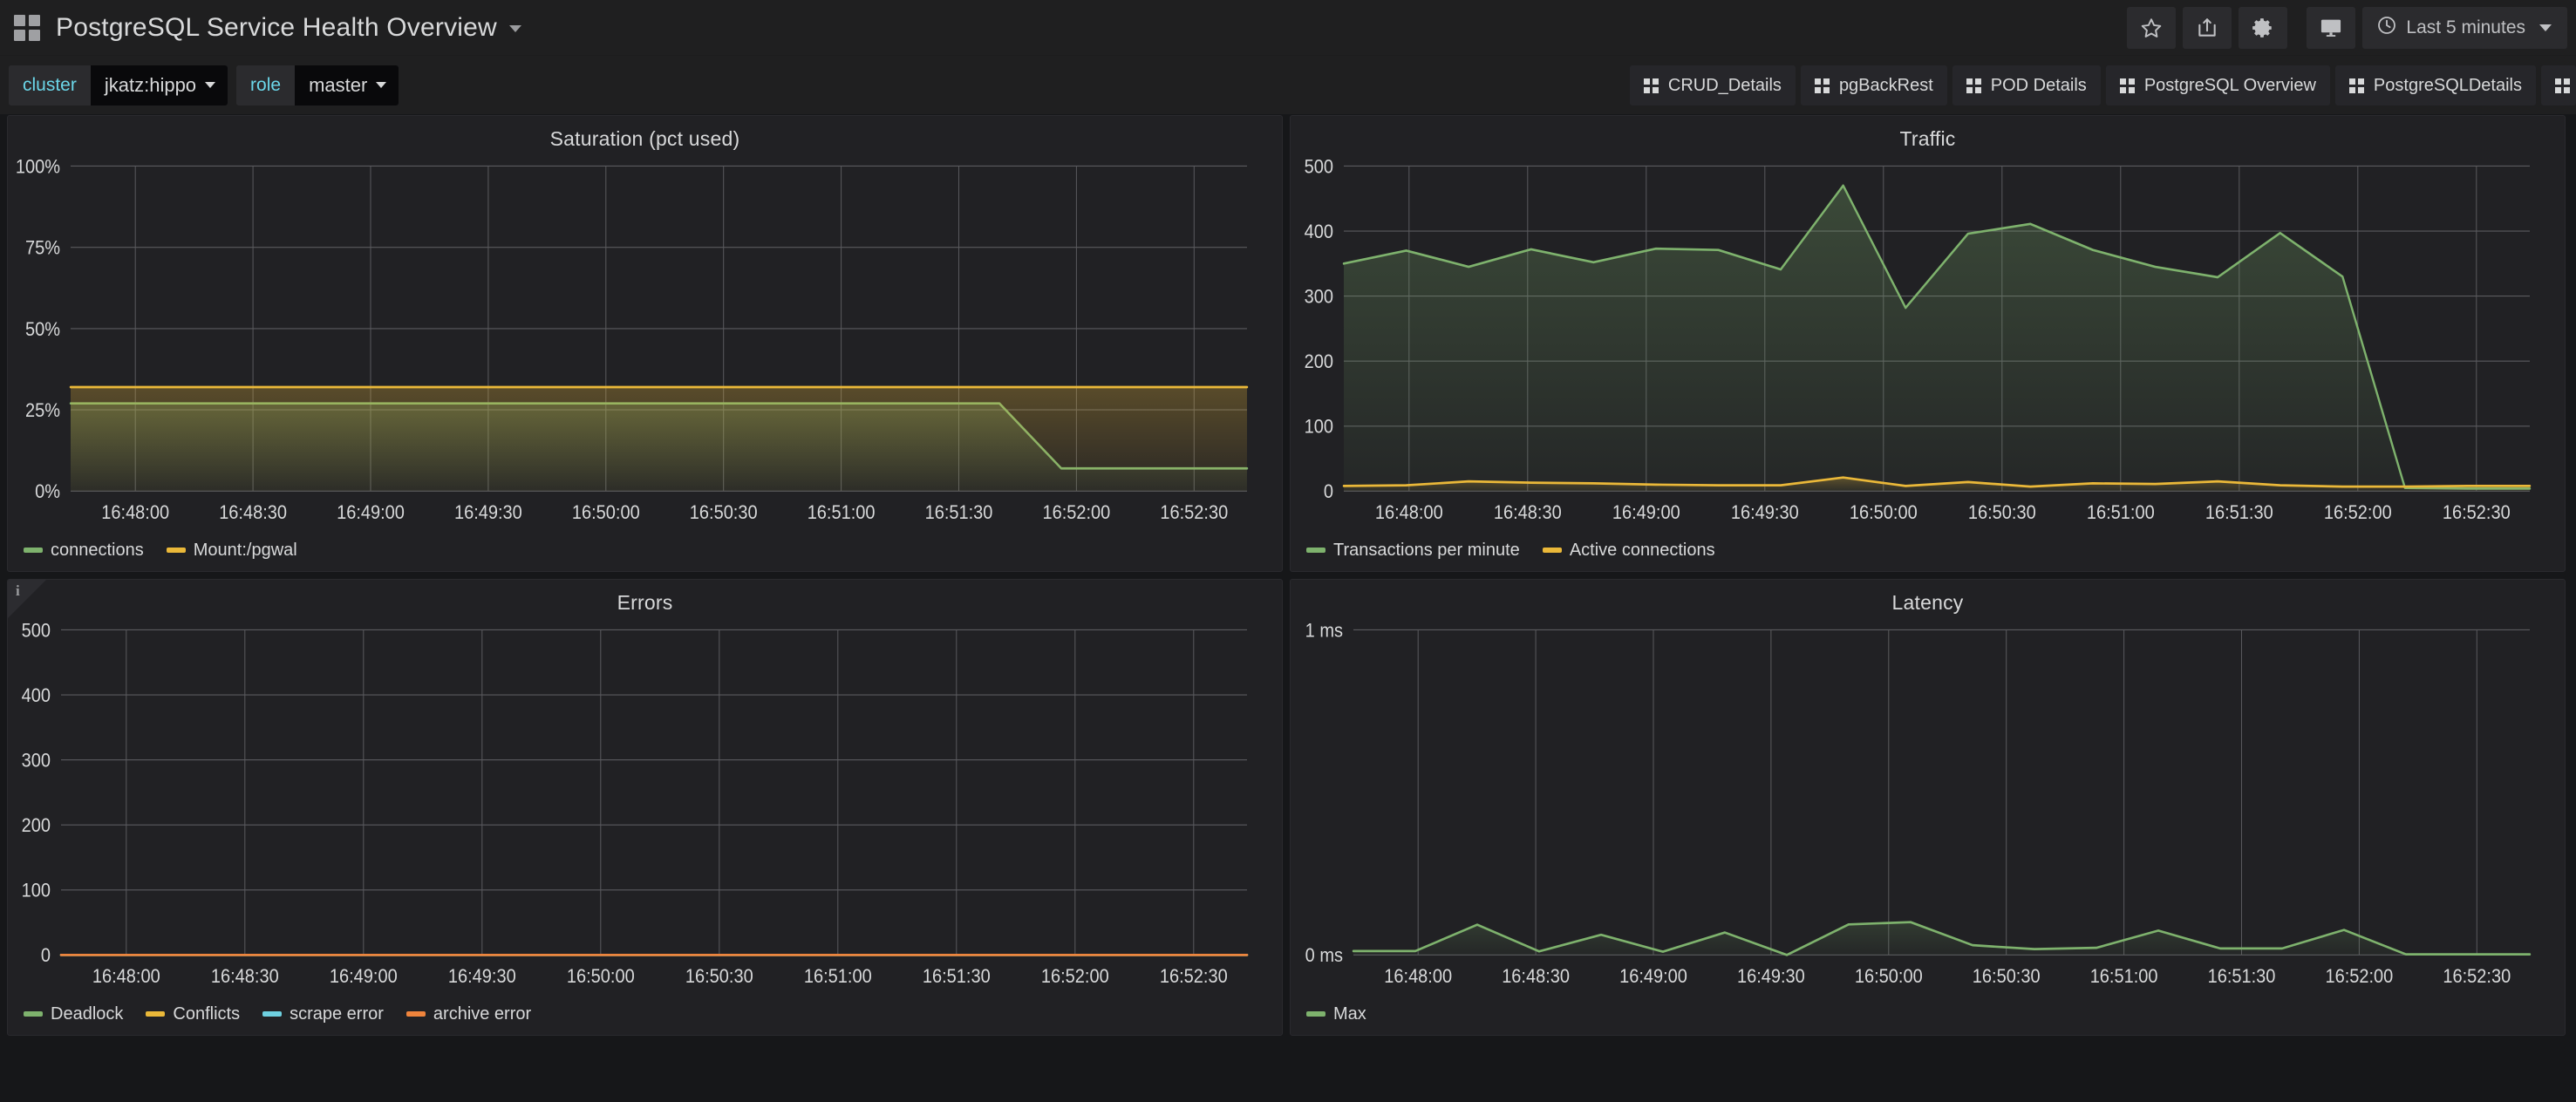  What do you see at coordinates (2332, 28) in the screenshot?
I see `kiosk-mode-button` at bounding box center [2332, 28].